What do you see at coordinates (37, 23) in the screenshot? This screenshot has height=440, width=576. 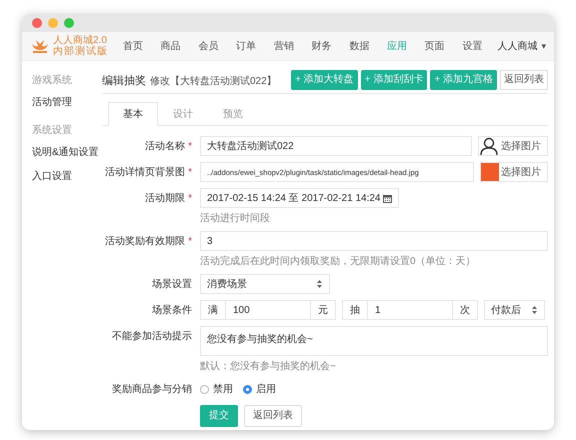 I see `close-button` at bounding box center [37, 23].